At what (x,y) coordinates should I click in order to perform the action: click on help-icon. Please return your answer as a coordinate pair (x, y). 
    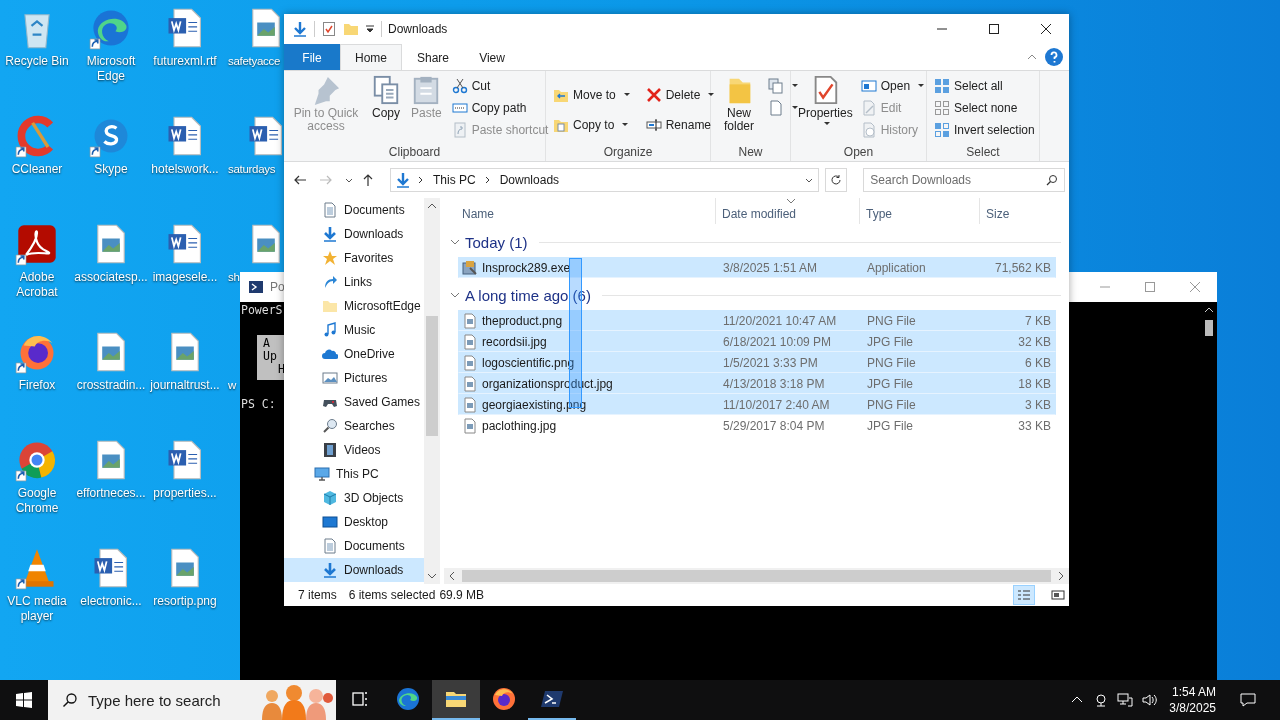
    Looking at the image, I should click on (1054, 57).